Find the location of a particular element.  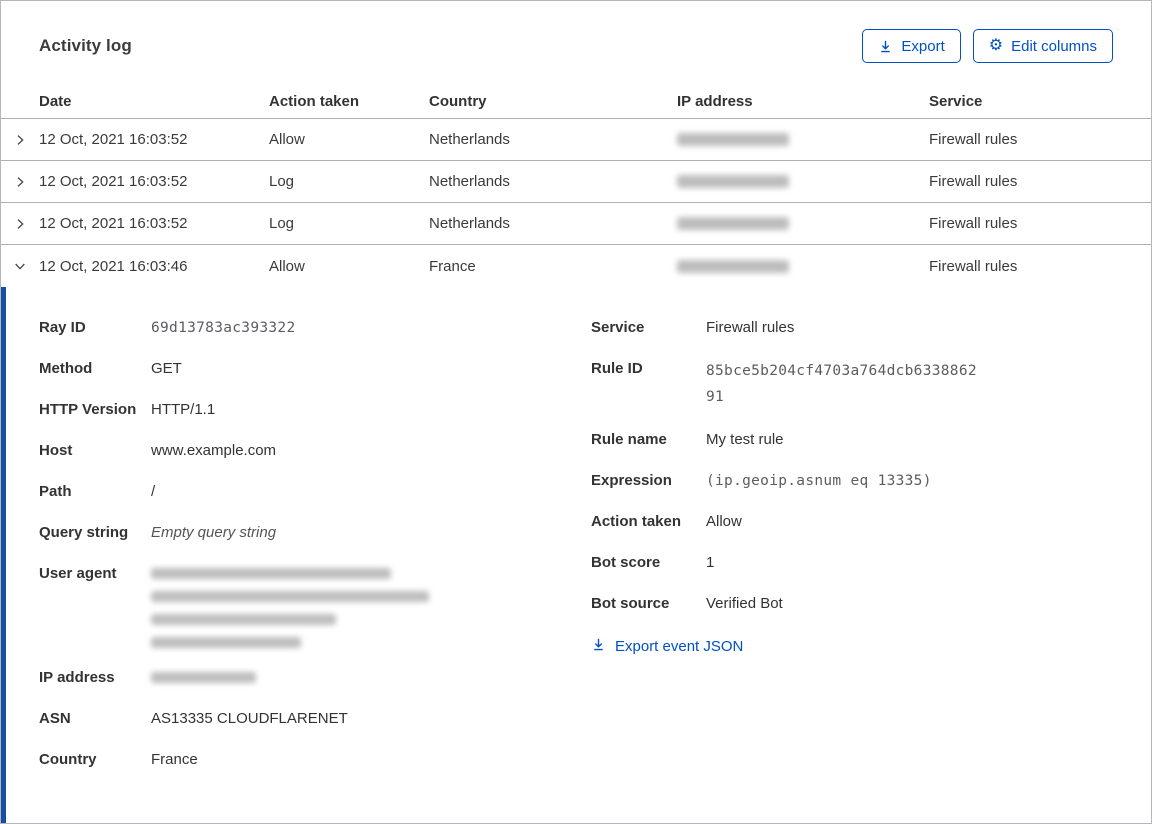

column-header-country: Country is located at coordinates (458, 101).